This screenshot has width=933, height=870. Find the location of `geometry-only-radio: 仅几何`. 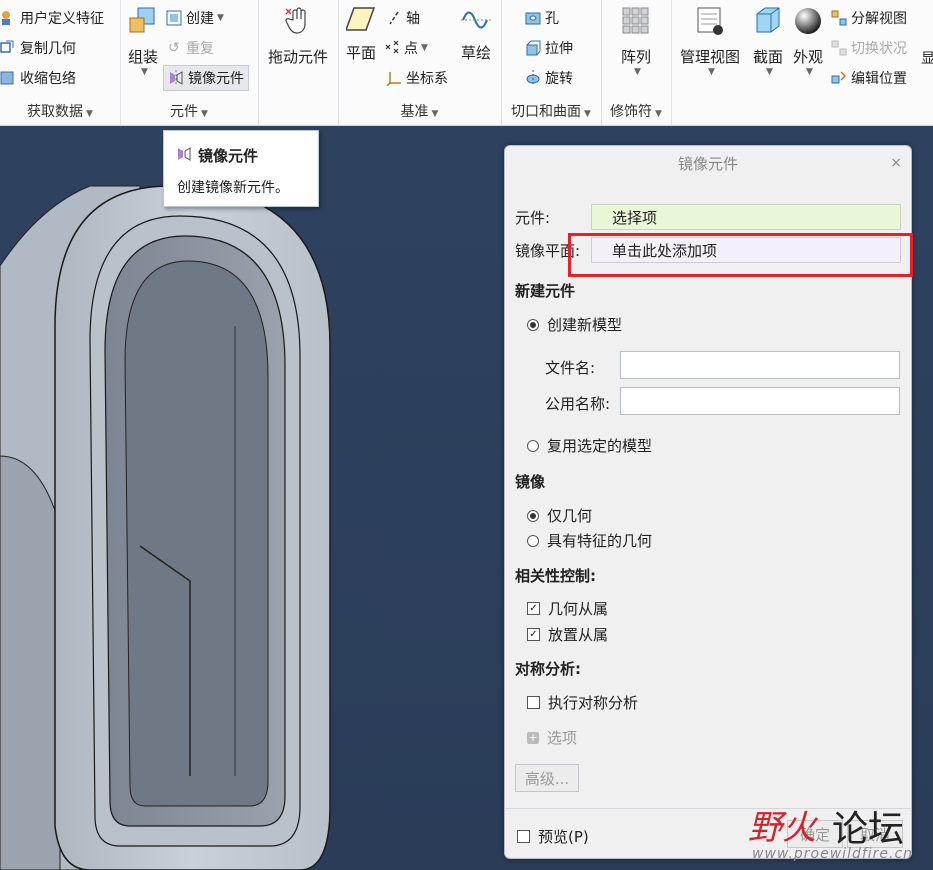

geometry-only-radio: 仅几何 is located at coordinates (559, 515).